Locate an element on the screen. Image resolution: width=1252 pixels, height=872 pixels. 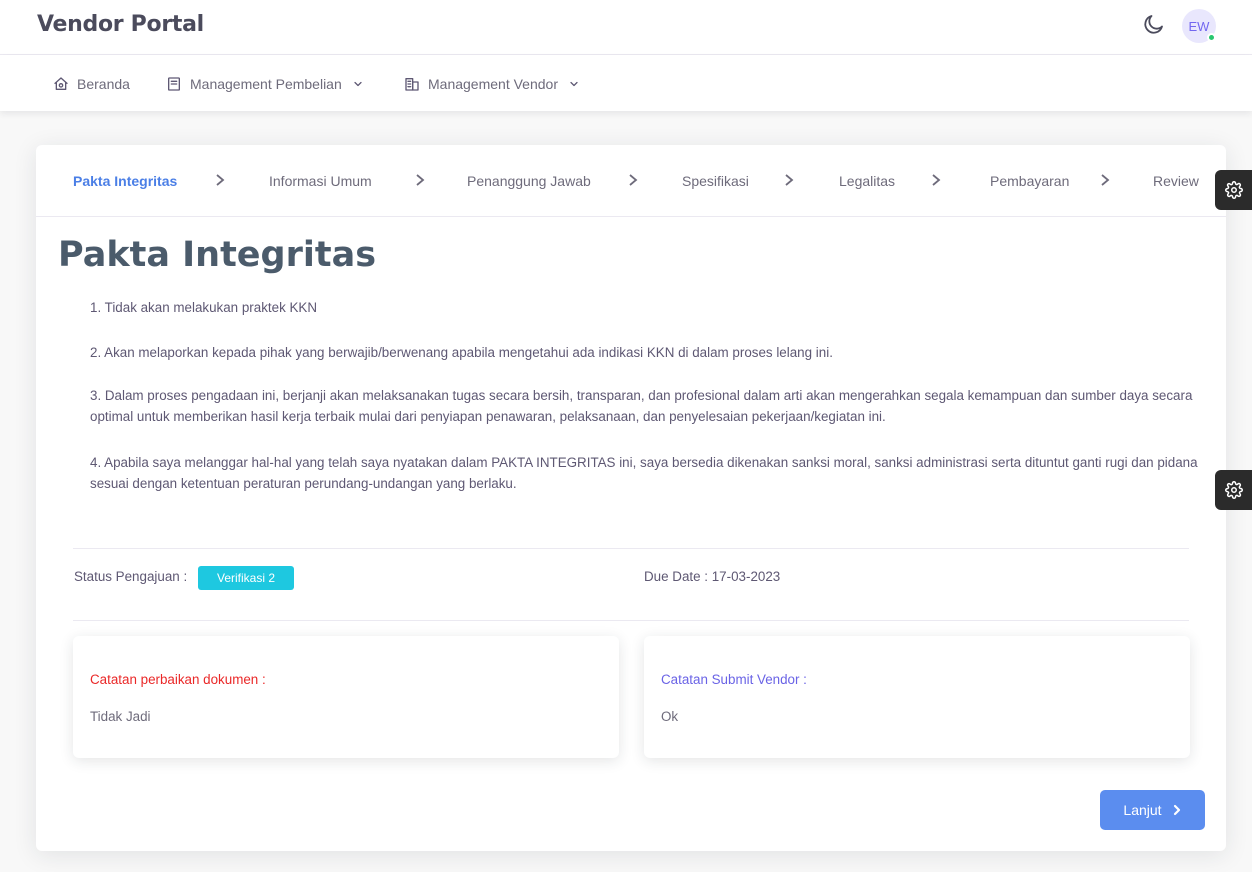
home-icon is located at coordinates (61, 83).